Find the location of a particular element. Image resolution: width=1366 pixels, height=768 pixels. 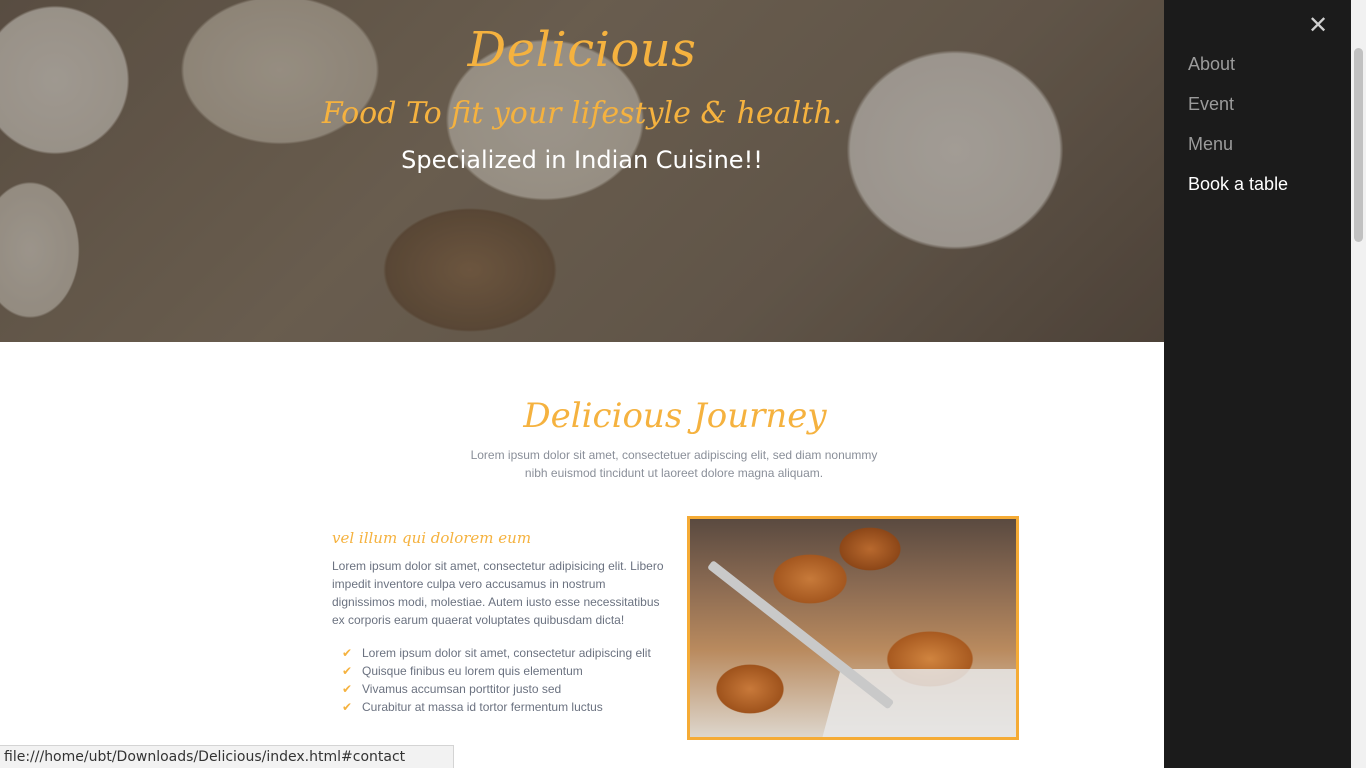

nav-item-event: Event is located at coordinates (1211, 104).